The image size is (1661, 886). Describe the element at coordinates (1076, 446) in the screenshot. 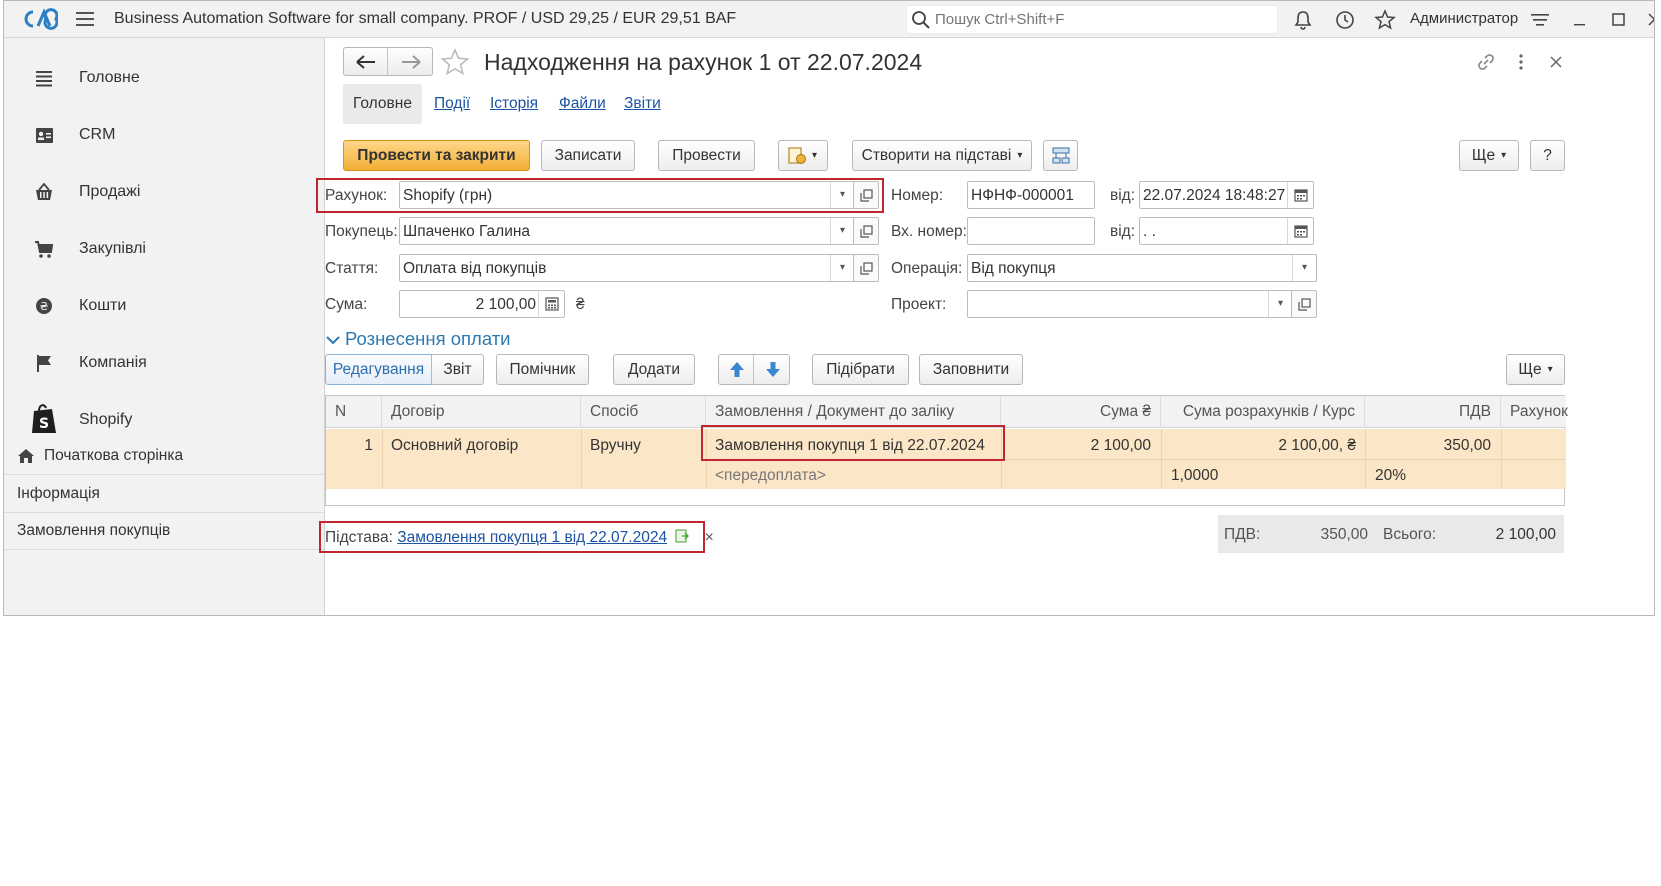

I see `sum-cell: 2 100,00` at that location.